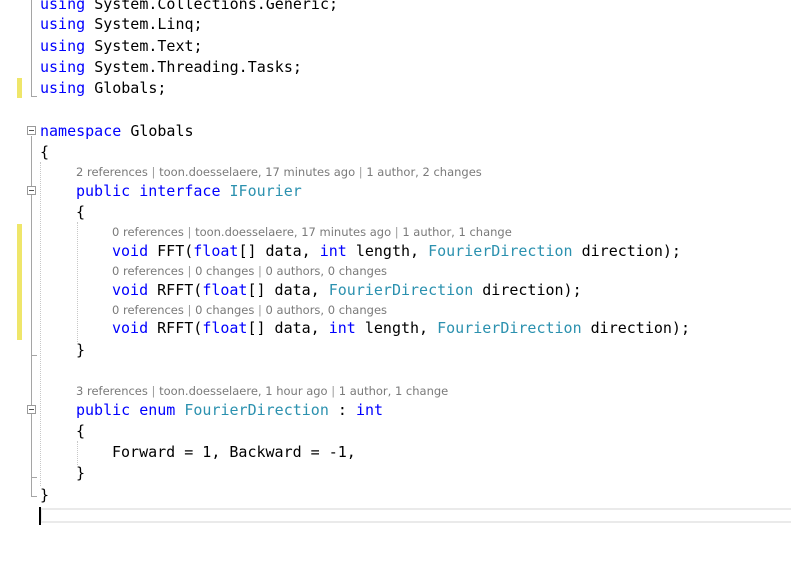  What do you see at coordinates (175, 251) in the screenshot?
I see `method-name: FFT(` at bounding box center [175, 251].